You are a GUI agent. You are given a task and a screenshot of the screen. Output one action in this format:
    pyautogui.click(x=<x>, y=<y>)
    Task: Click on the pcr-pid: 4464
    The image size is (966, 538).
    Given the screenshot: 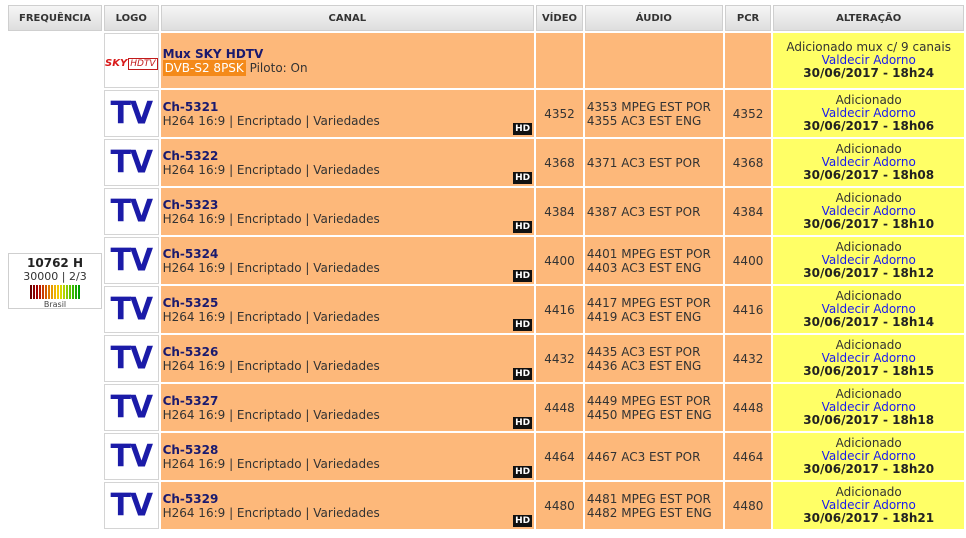 What is the action you would take?
    pyautogui.click(x=748, y=456)
    